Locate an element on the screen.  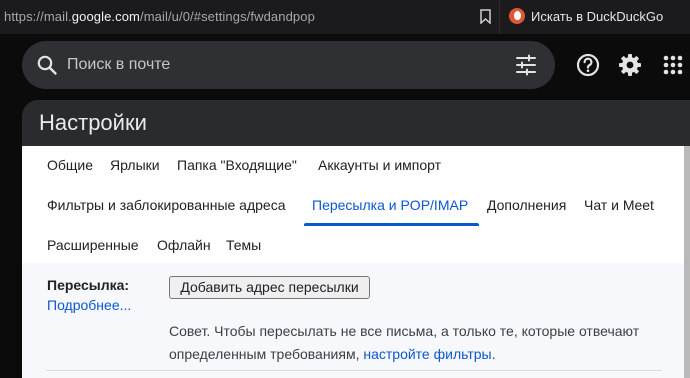
bookmark-icon is located at coordinates (485, 16).